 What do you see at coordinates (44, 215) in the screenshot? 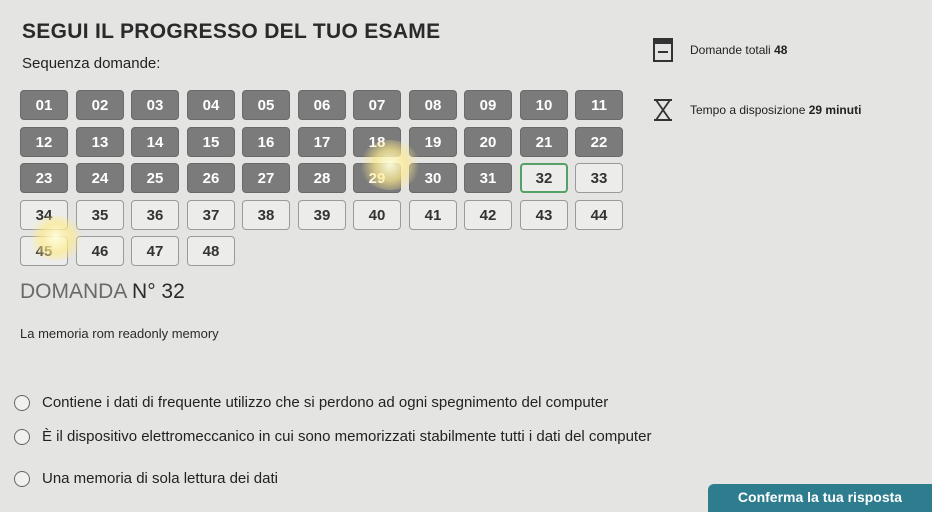
I see `question-button-34: 34` at bounding box center [44, 215].